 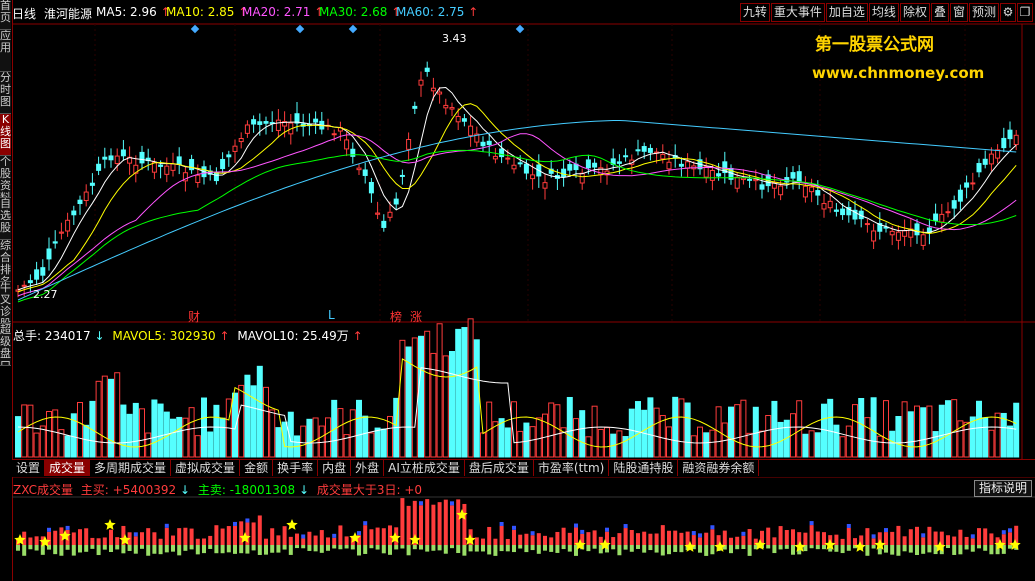 I want to click on indicator-tab-7: 外盘, so click(x=368, y=468).